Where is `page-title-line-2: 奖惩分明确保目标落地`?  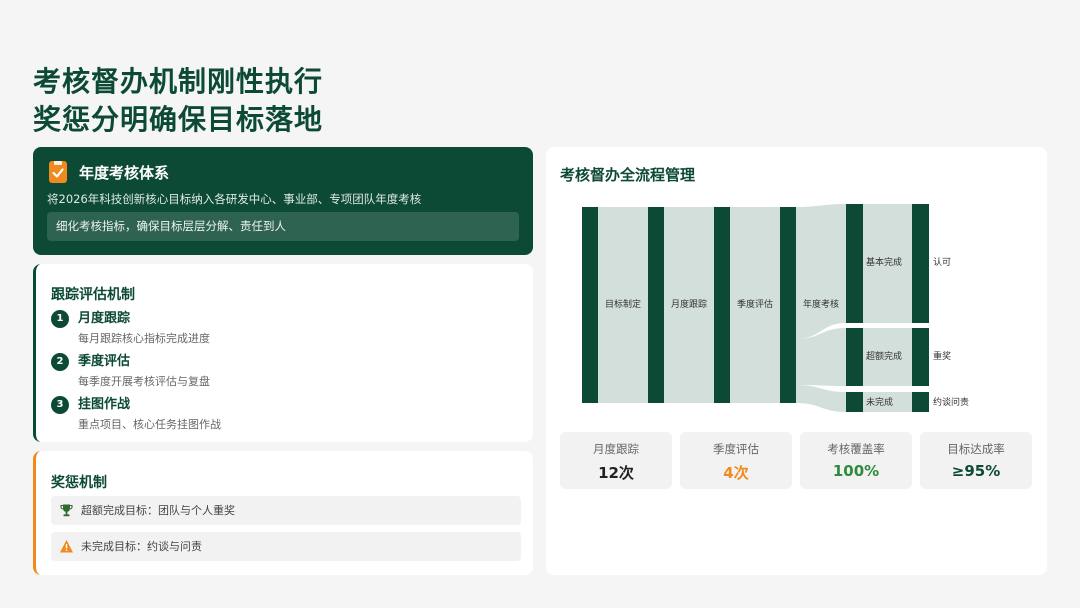
page-title-line-2: 奖惩分明确保目标落地 is located at coordinates (178, 119).